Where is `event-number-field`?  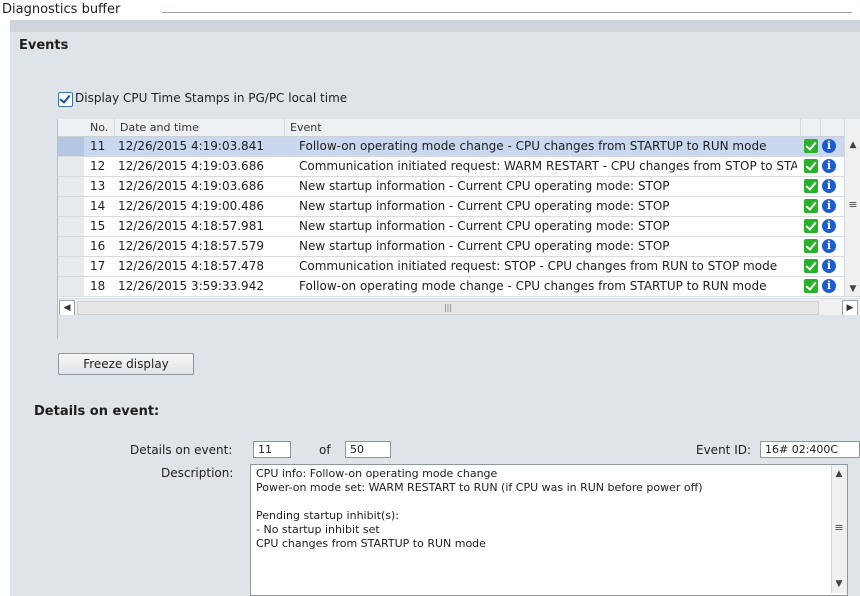 event-number-field is located at coordinates (272, 449).